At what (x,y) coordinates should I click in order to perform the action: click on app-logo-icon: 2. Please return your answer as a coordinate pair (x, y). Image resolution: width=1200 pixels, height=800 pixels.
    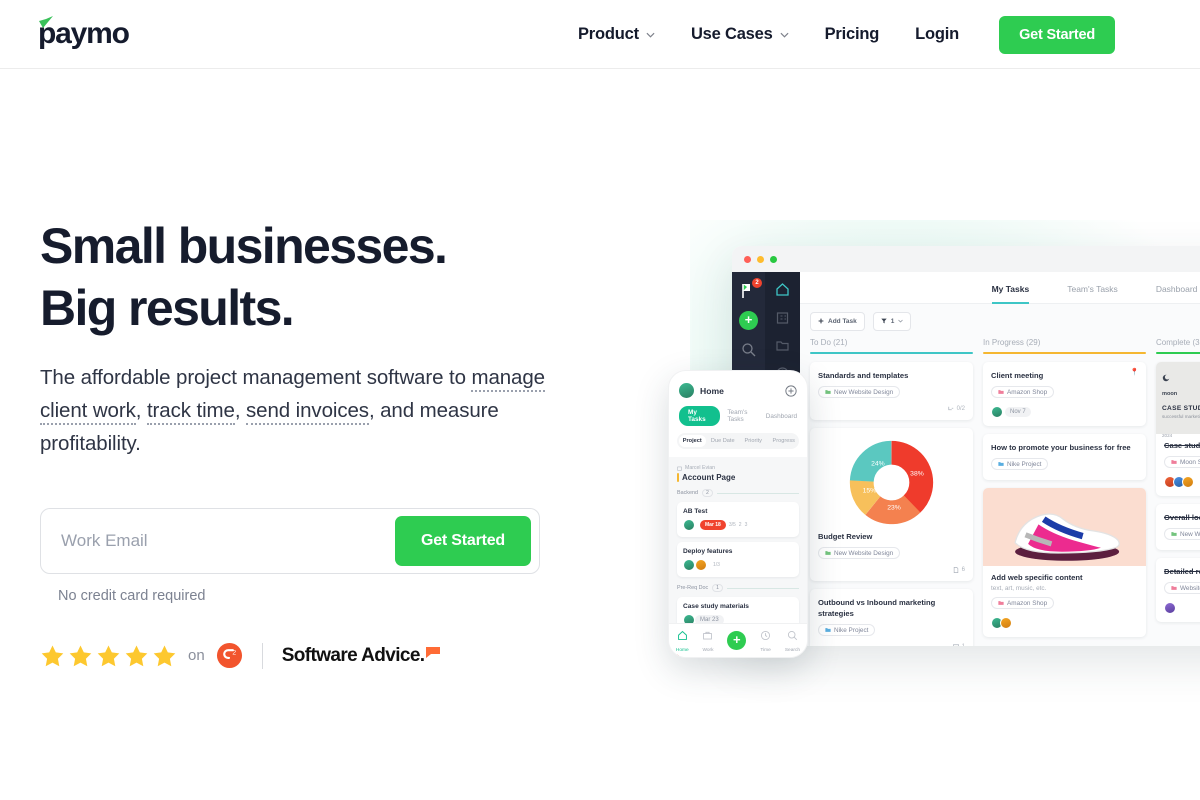
    Looking at the image, I should click on (751, 288).